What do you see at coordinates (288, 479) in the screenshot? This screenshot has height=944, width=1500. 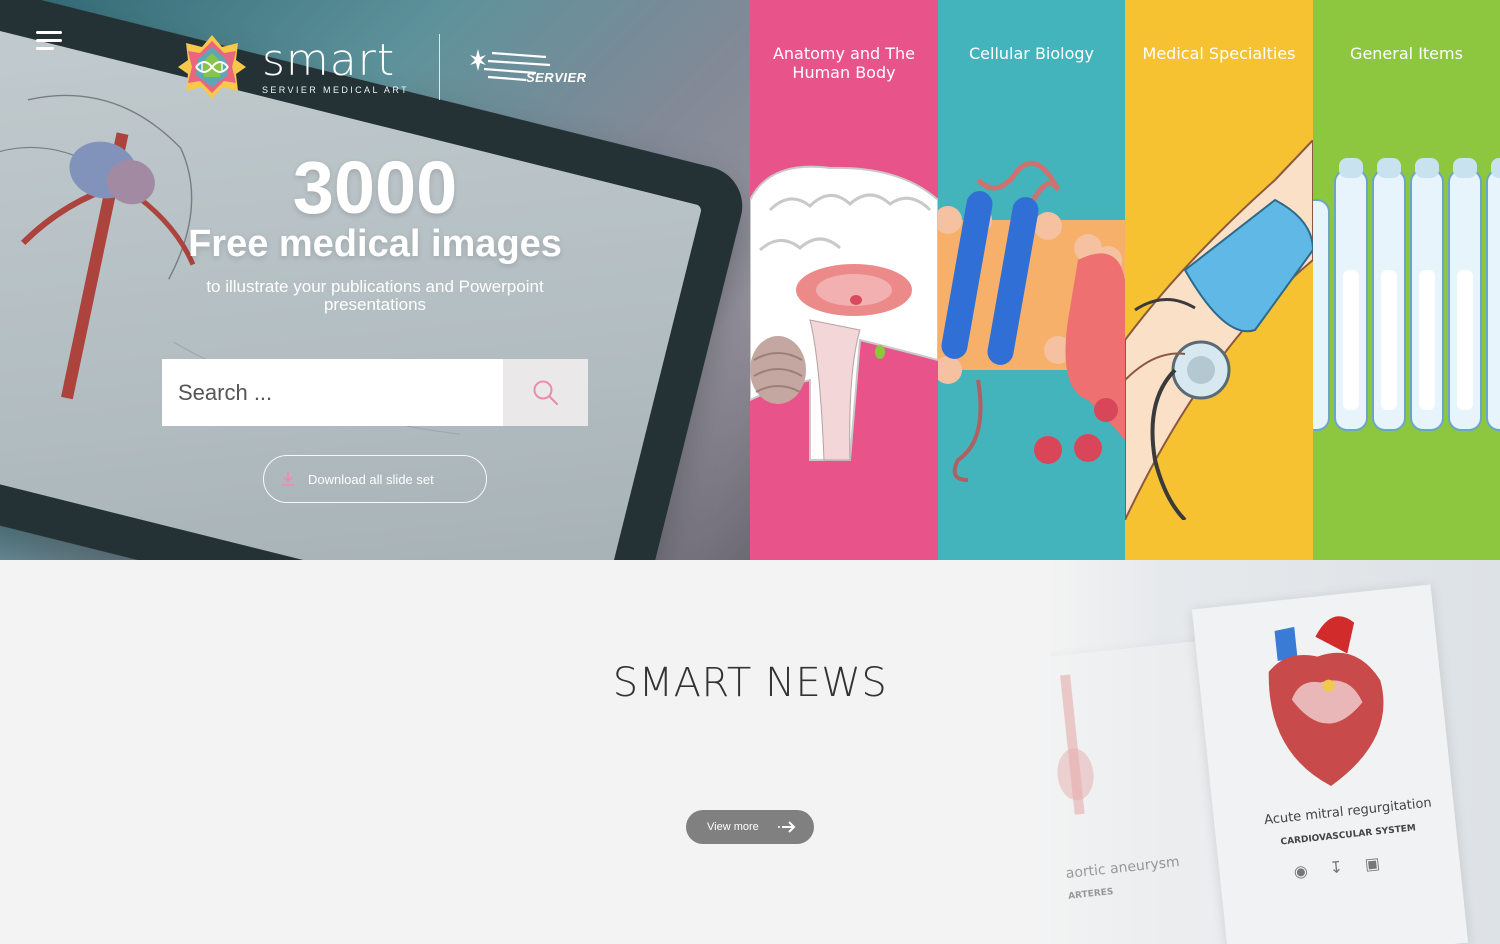 I see `download-icon` at bounding box center [288, 479].